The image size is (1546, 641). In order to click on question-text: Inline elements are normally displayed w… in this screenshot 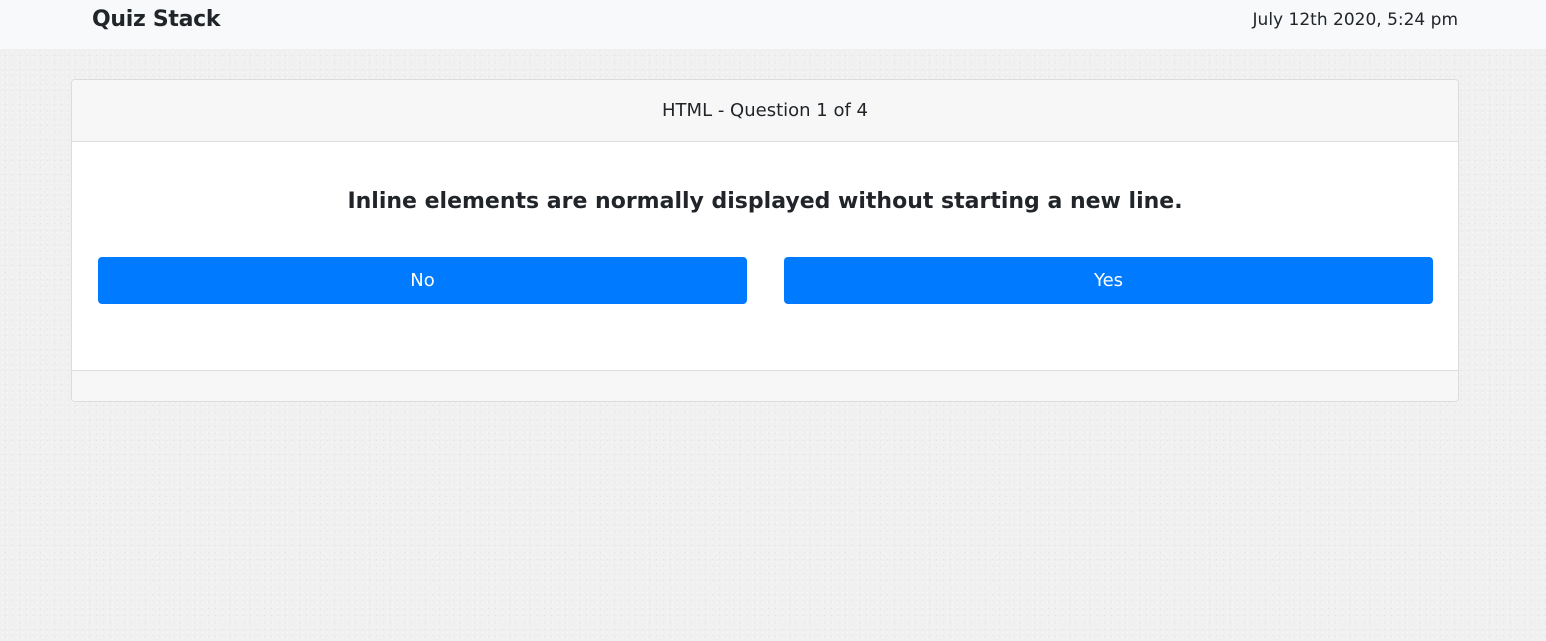, I will do `click(765, 201)`.